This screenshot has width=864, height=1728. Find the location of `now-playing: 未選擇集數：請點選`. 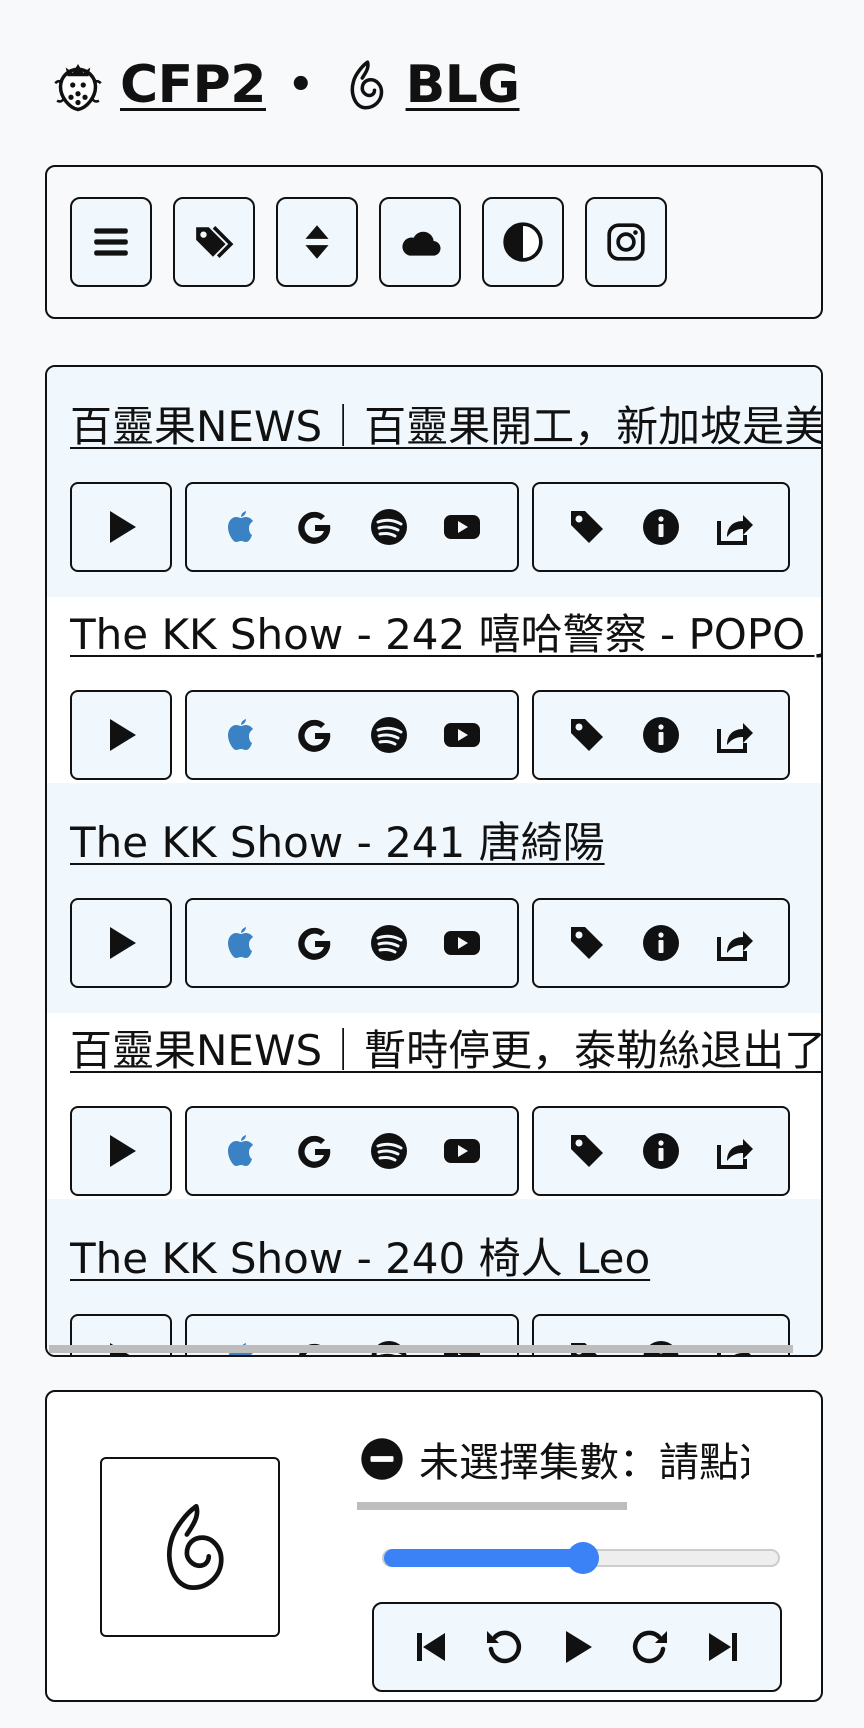

now-playing: 未選擇集數：請點選 is located at coordinates (554, 1459).